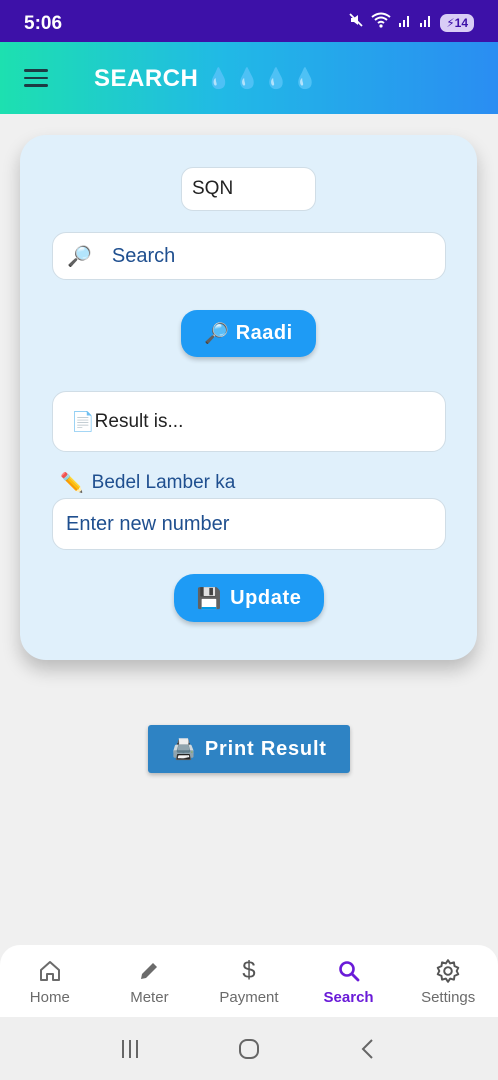 The width and height of the screenshot is (498, 1080). I want to click on document-icon: 📄, so click(83, 422).